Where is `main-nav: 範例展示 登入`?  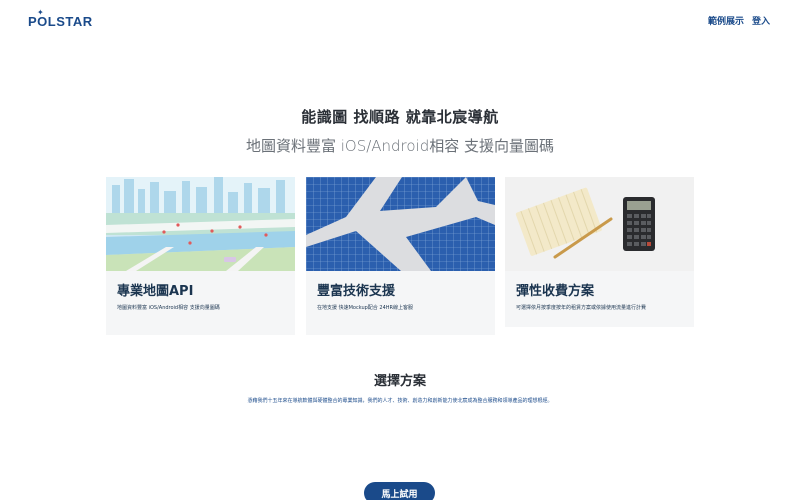
main-nav: 範例展示 登入 is located at coordinates (739, 20).